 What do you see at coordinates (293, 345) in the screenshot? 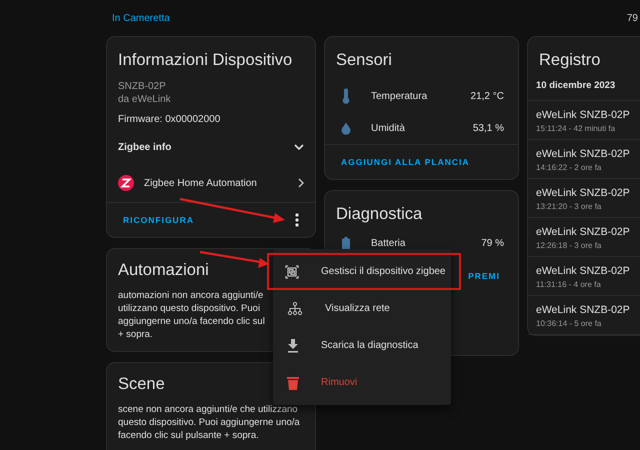
I see `download-icon` at bounding box center [293, 345].